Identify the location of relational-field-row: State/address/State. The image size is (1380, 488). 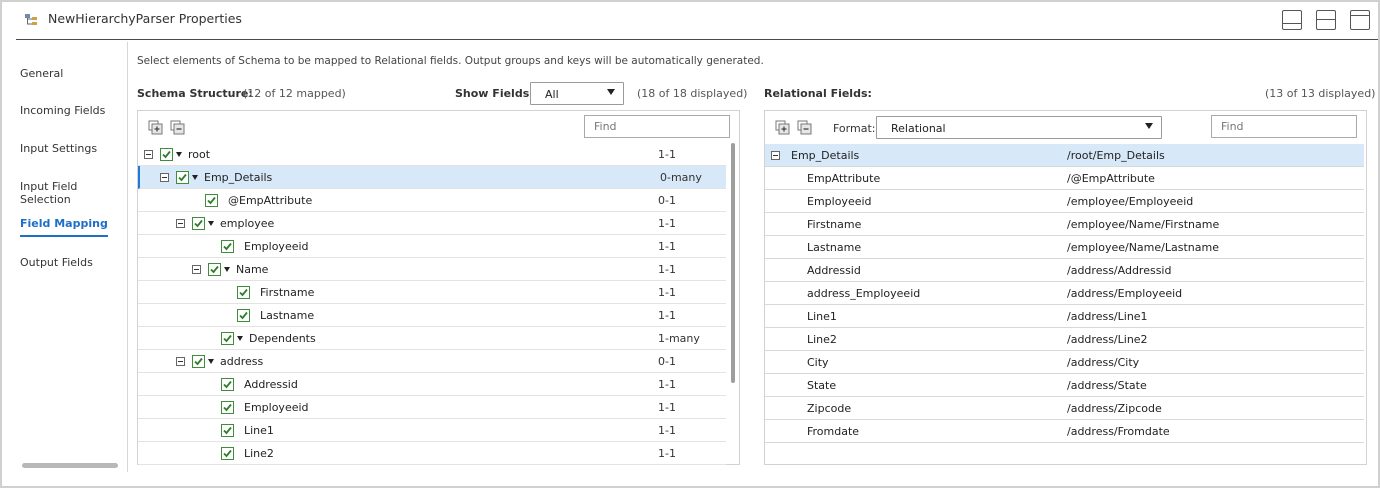
(1064, 385).